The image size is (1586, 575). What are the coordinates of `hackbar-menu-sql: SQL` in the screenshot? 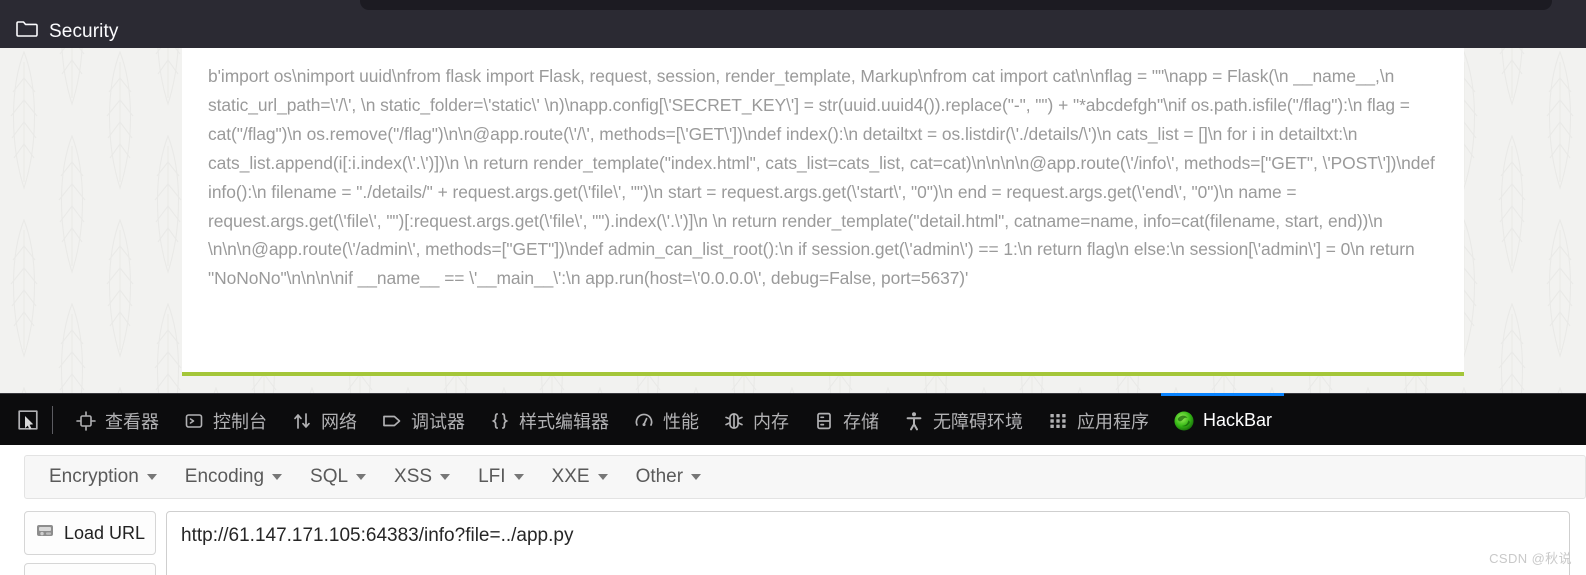 It's located at (338, 477).